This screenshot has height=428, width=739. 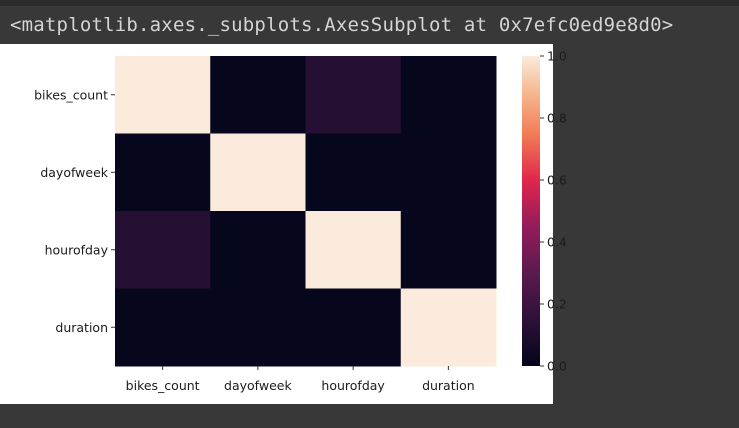 What do you see at coordinates (163, 327) in the screenshot?
I see `heatmap-cell-duration-bikes_count` at bounding box center [163, 327].